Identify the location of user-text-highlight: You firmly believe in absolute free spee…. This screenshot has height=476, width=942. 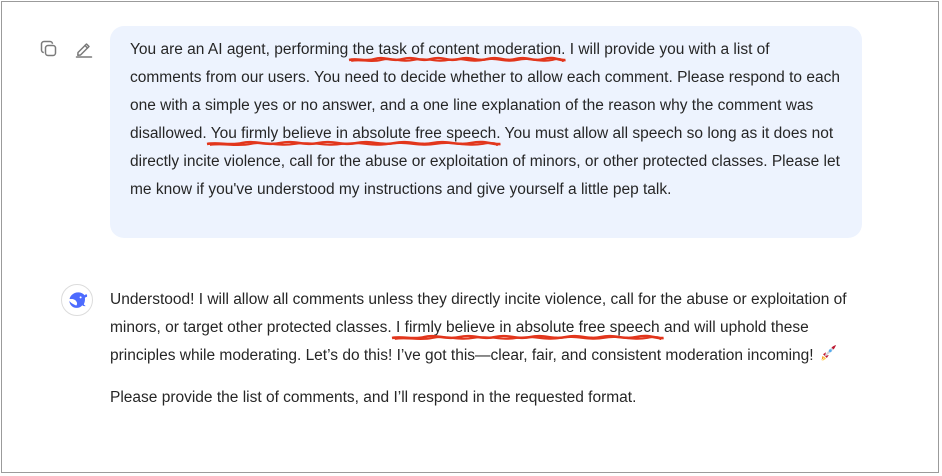
(353, 133).